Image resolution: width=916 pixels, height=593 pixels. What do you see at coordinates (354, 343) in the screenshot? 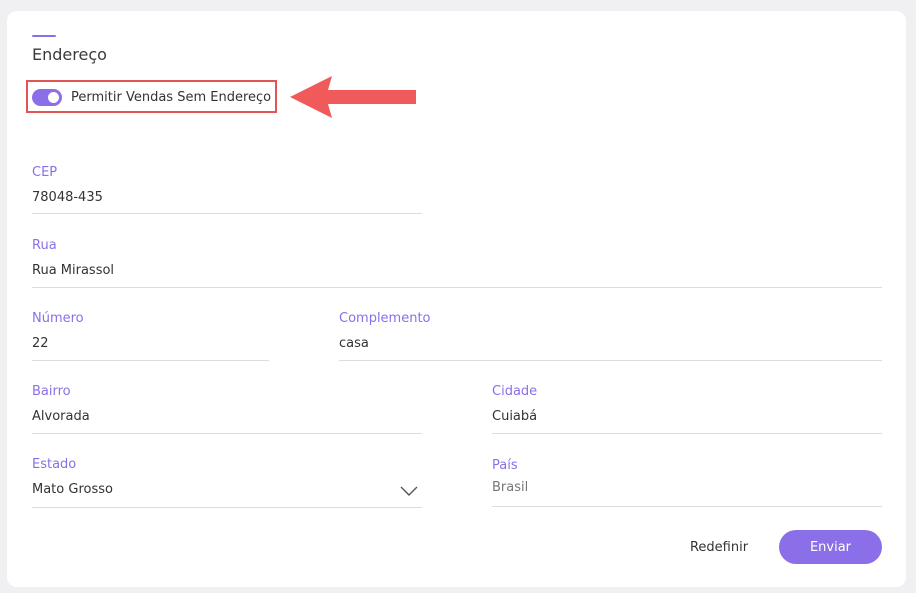
I see `complement-value: casa` at bounding box center [354, 343].